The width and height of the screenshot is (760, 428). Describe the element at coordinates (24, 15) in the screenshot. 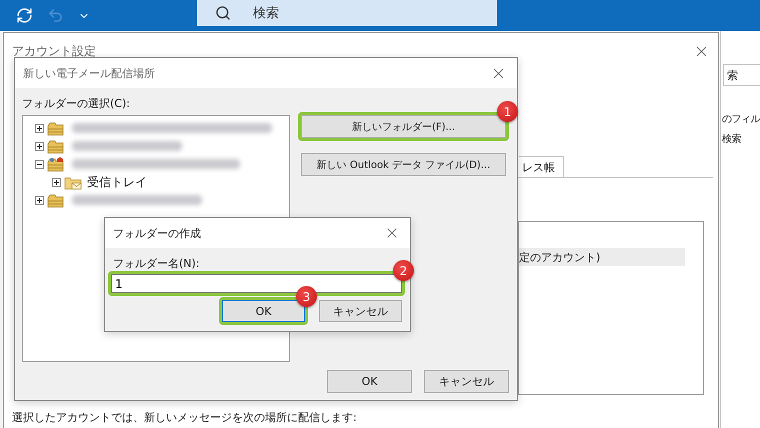

I see `sync-icon` at that location.